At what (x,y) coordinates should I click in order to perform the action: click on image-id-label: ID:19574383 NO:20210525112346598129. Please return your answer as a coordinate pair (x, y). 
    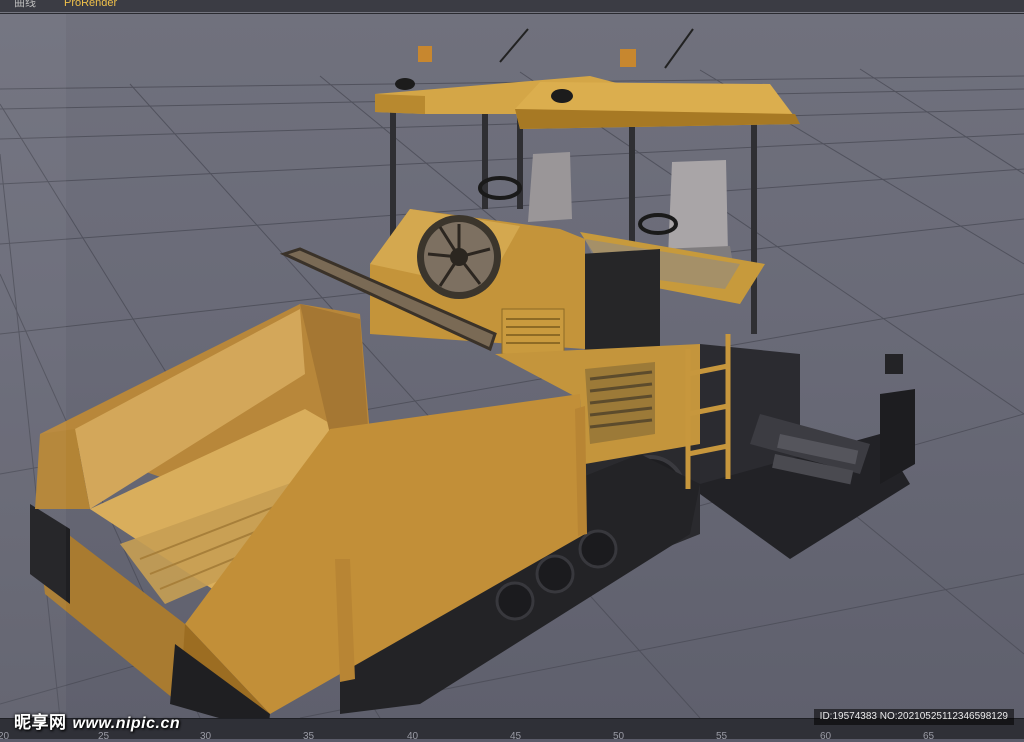
    Looking at the image, I should click on (913, 717).